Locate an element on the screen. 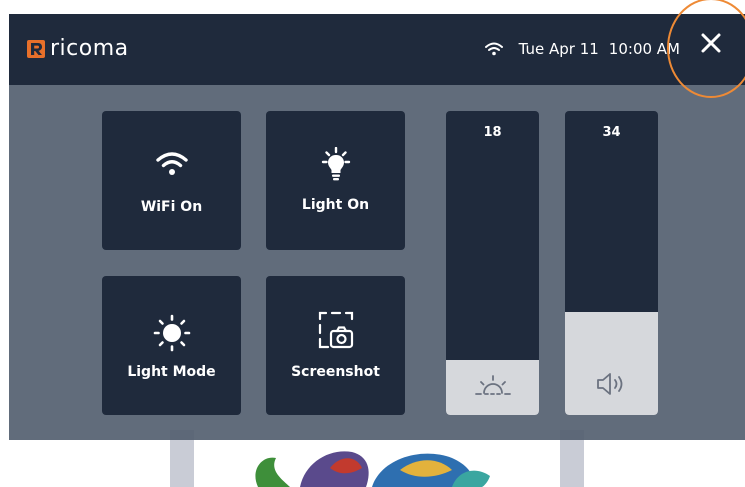 This screenshot has height=487, width=745. wifi-toggle-label: WiFi On is located at coordinates (171, 207).